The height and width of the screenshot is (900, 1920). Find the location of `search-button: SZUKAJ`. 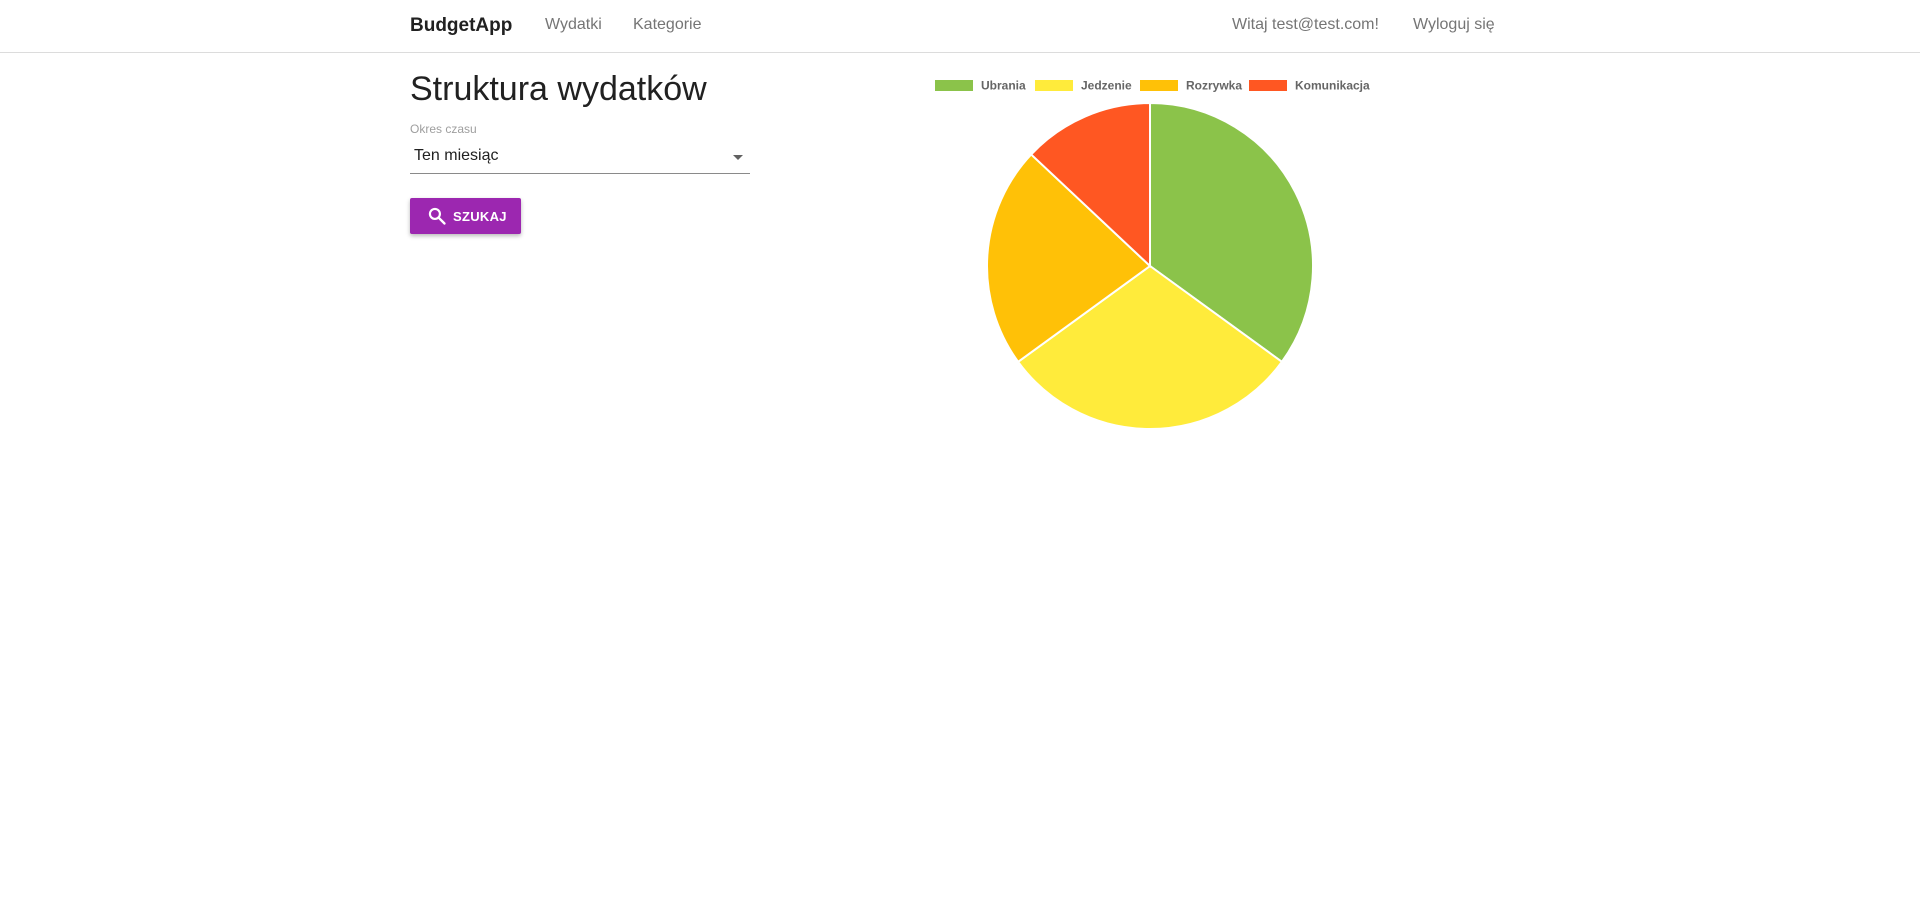

search-button: SZUKAJ is located at coordinates (465, 216).